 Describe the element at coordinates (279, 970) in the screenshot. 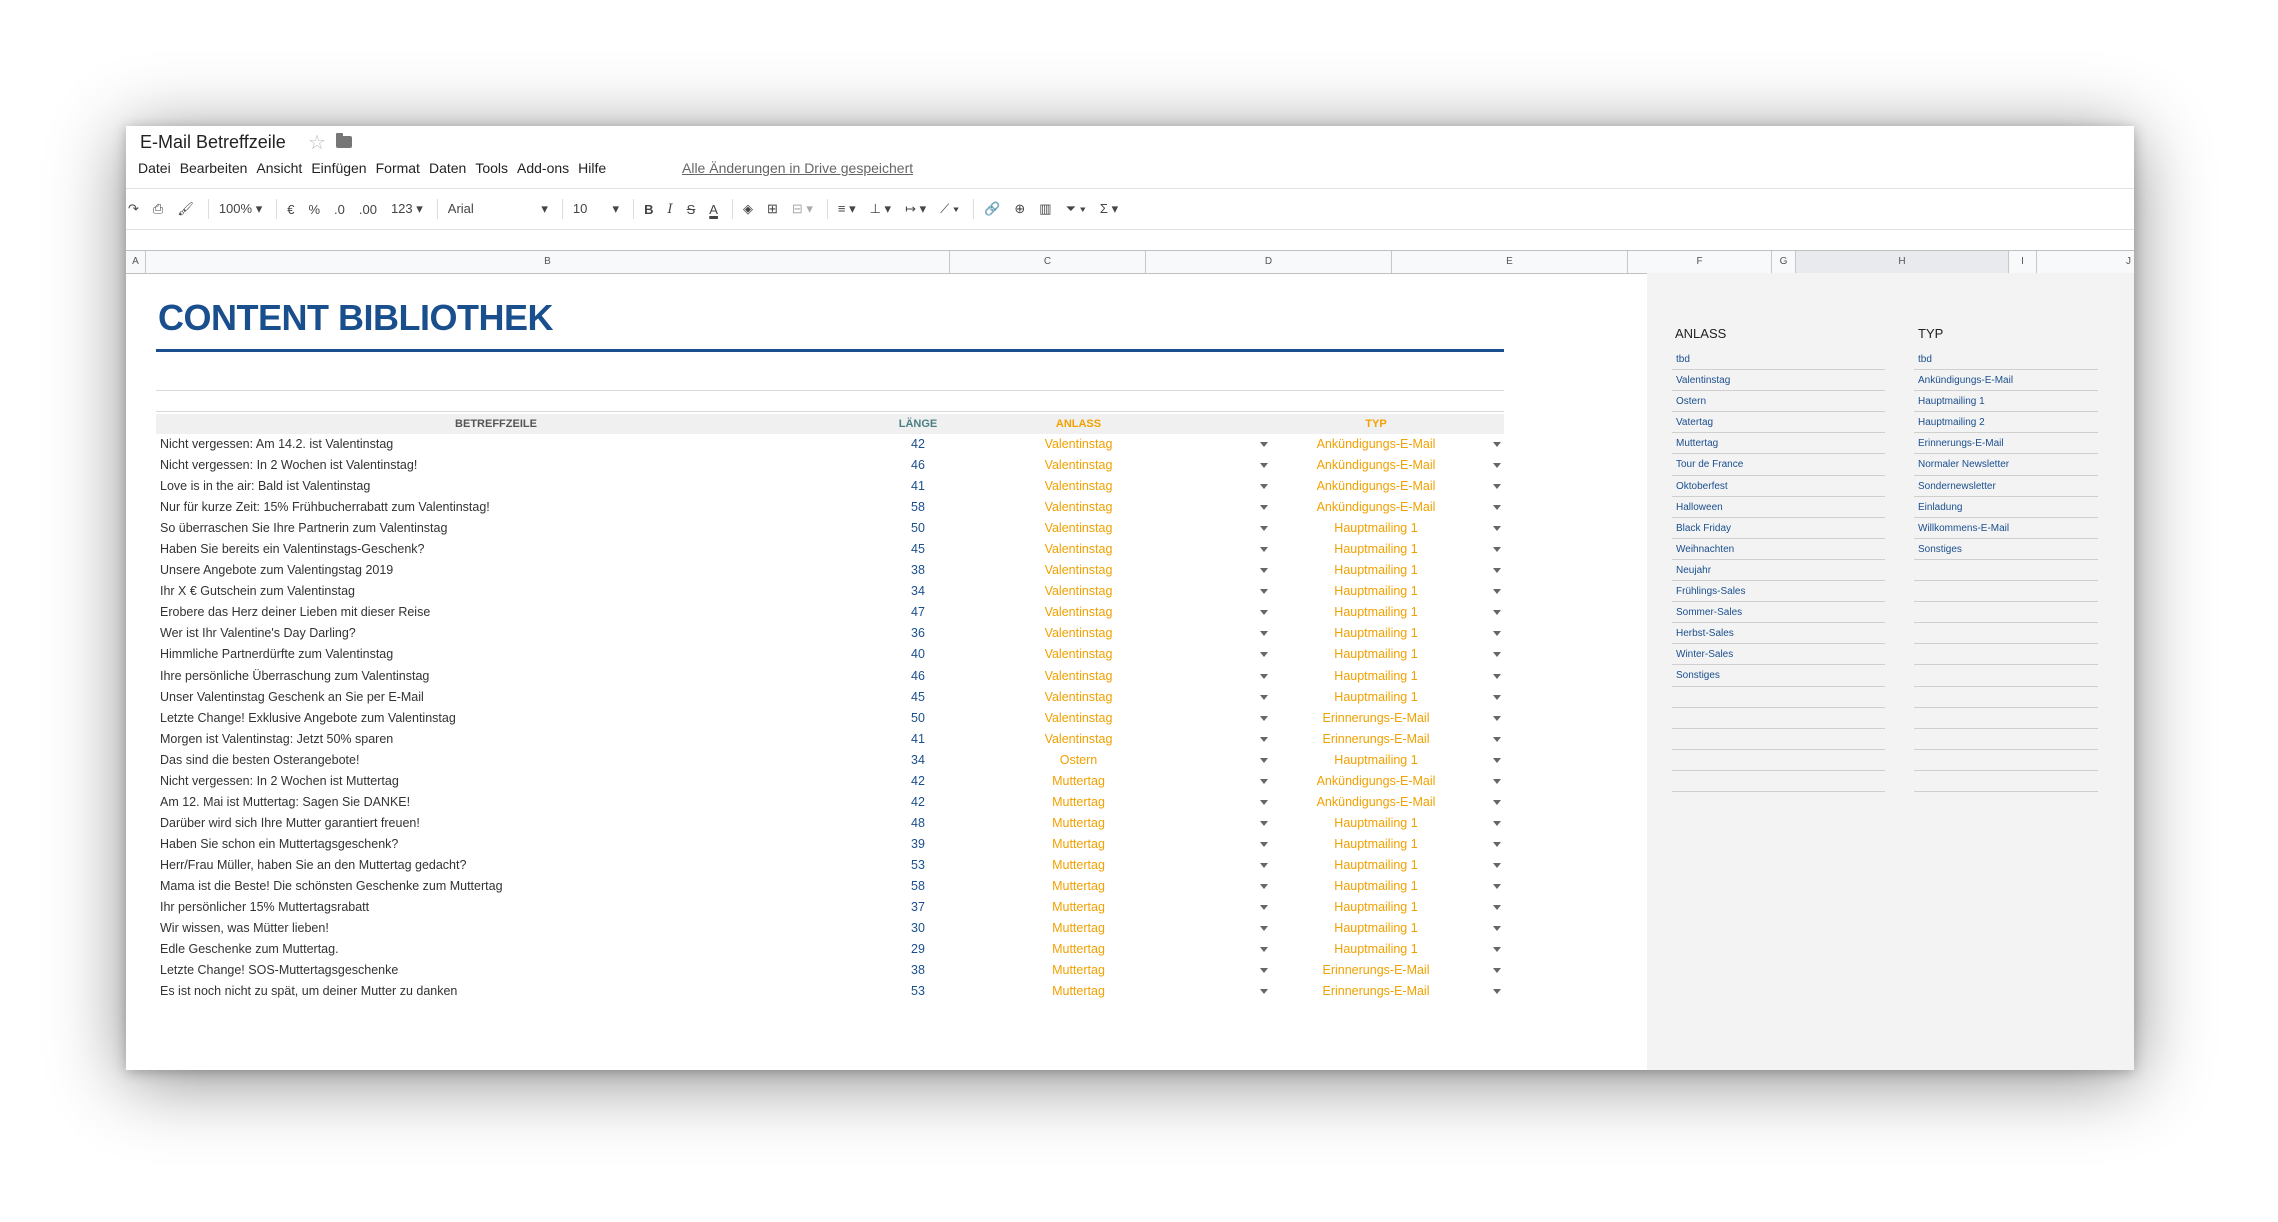

I see `betreff-cell: Letzte Change! SOS-Muttertagsgeschenke` at that location.